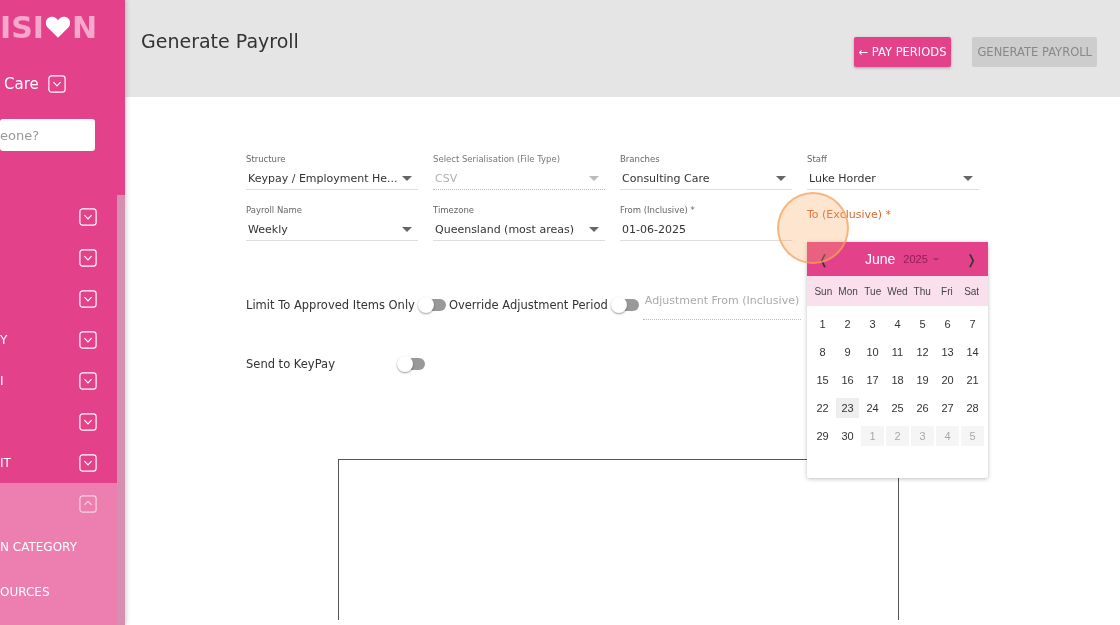 The height and width of the screenshot is (625, 1120). I want to click on menu-item: IT, so click(5, 462).